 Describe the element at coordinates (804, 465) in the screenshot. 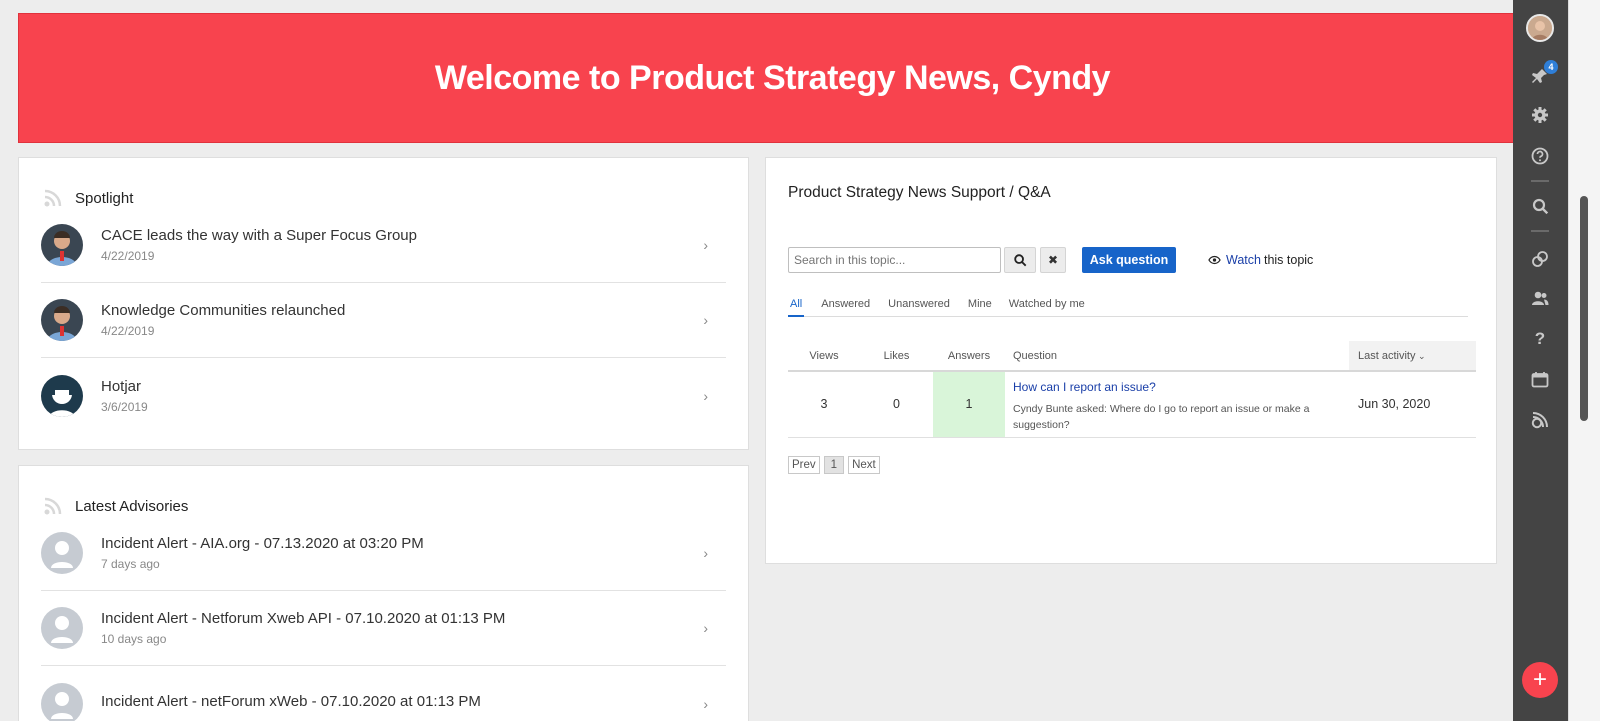

I see `prev-button: Prev` at that location.